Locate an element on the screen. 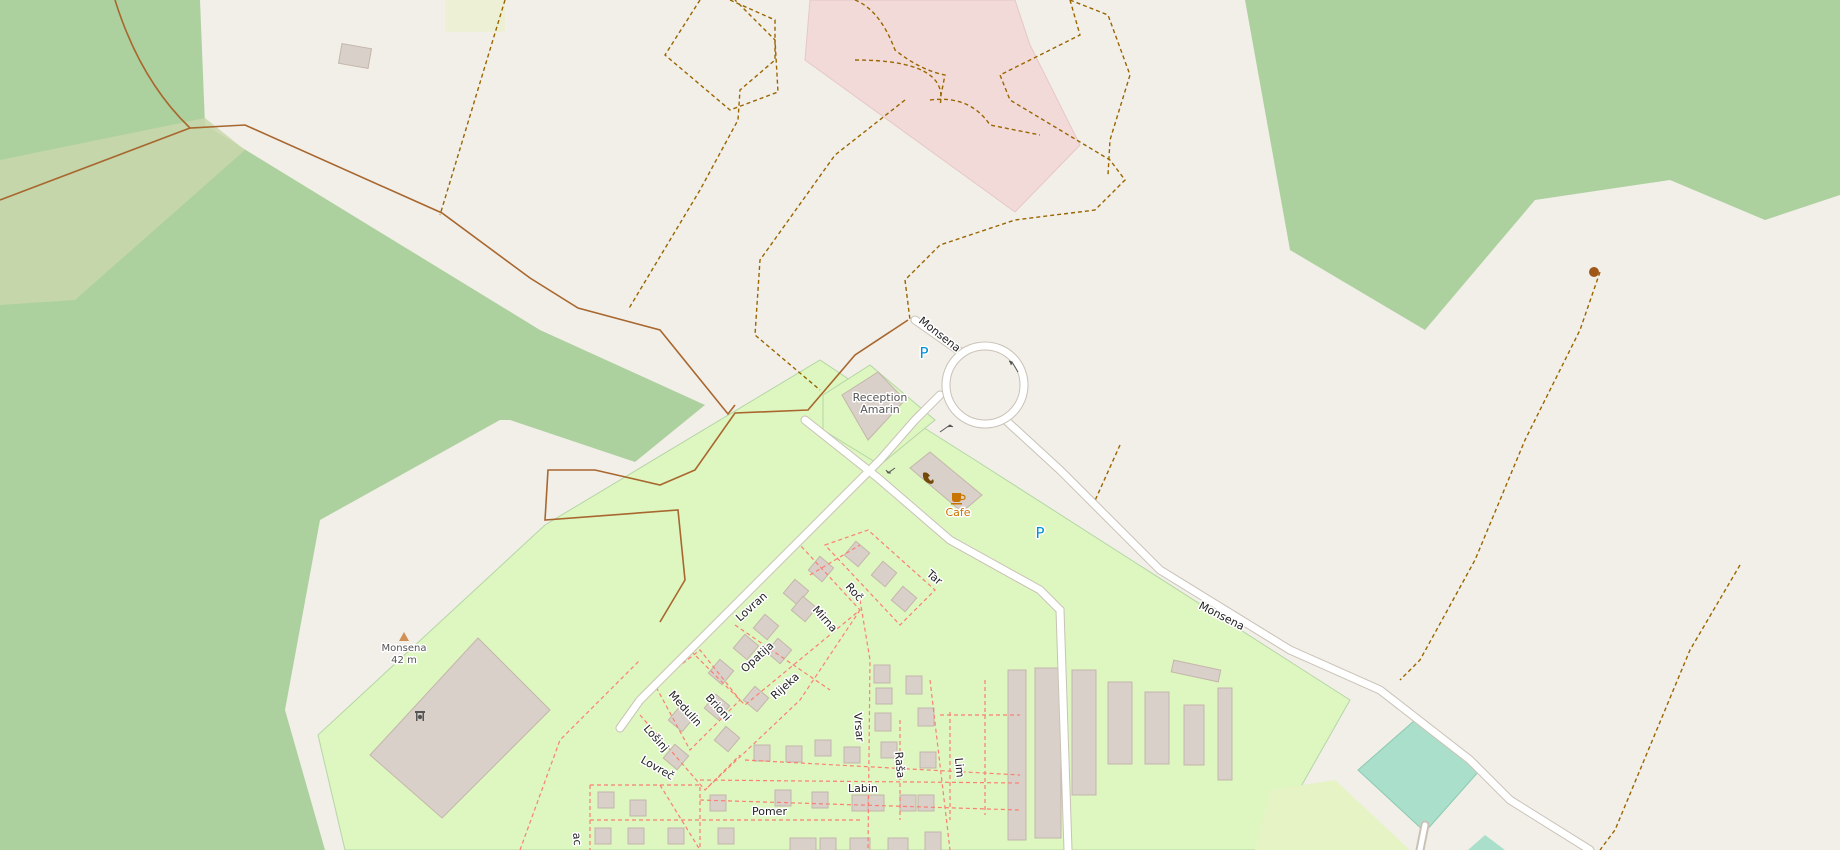 This screenshot has height=850, width=1840. roundabout-center is located at coordinates (985, 385).